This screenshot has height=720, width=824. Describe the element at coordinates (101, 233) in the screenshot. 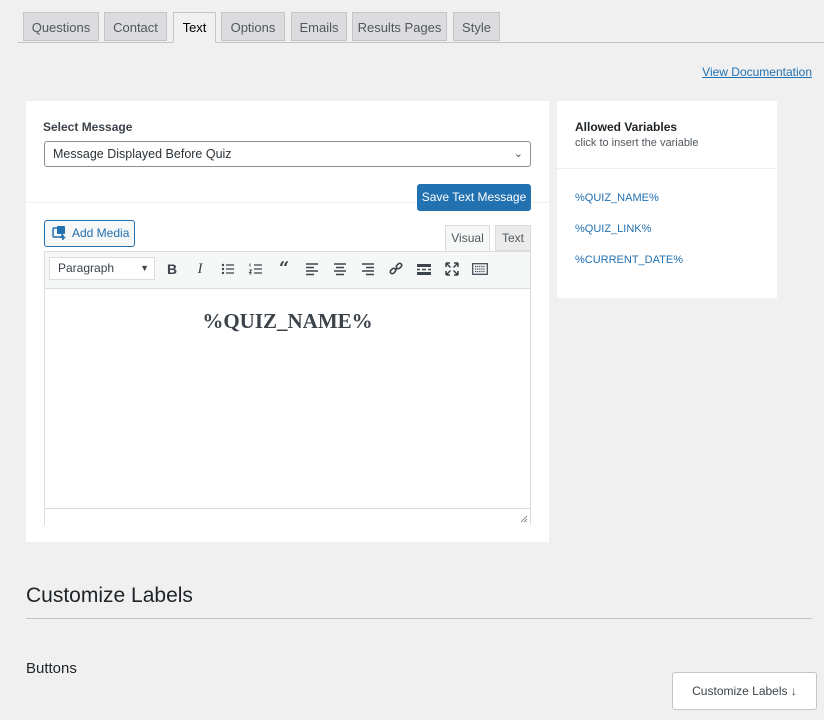

I see `add-media-label: Add Media` at that location.